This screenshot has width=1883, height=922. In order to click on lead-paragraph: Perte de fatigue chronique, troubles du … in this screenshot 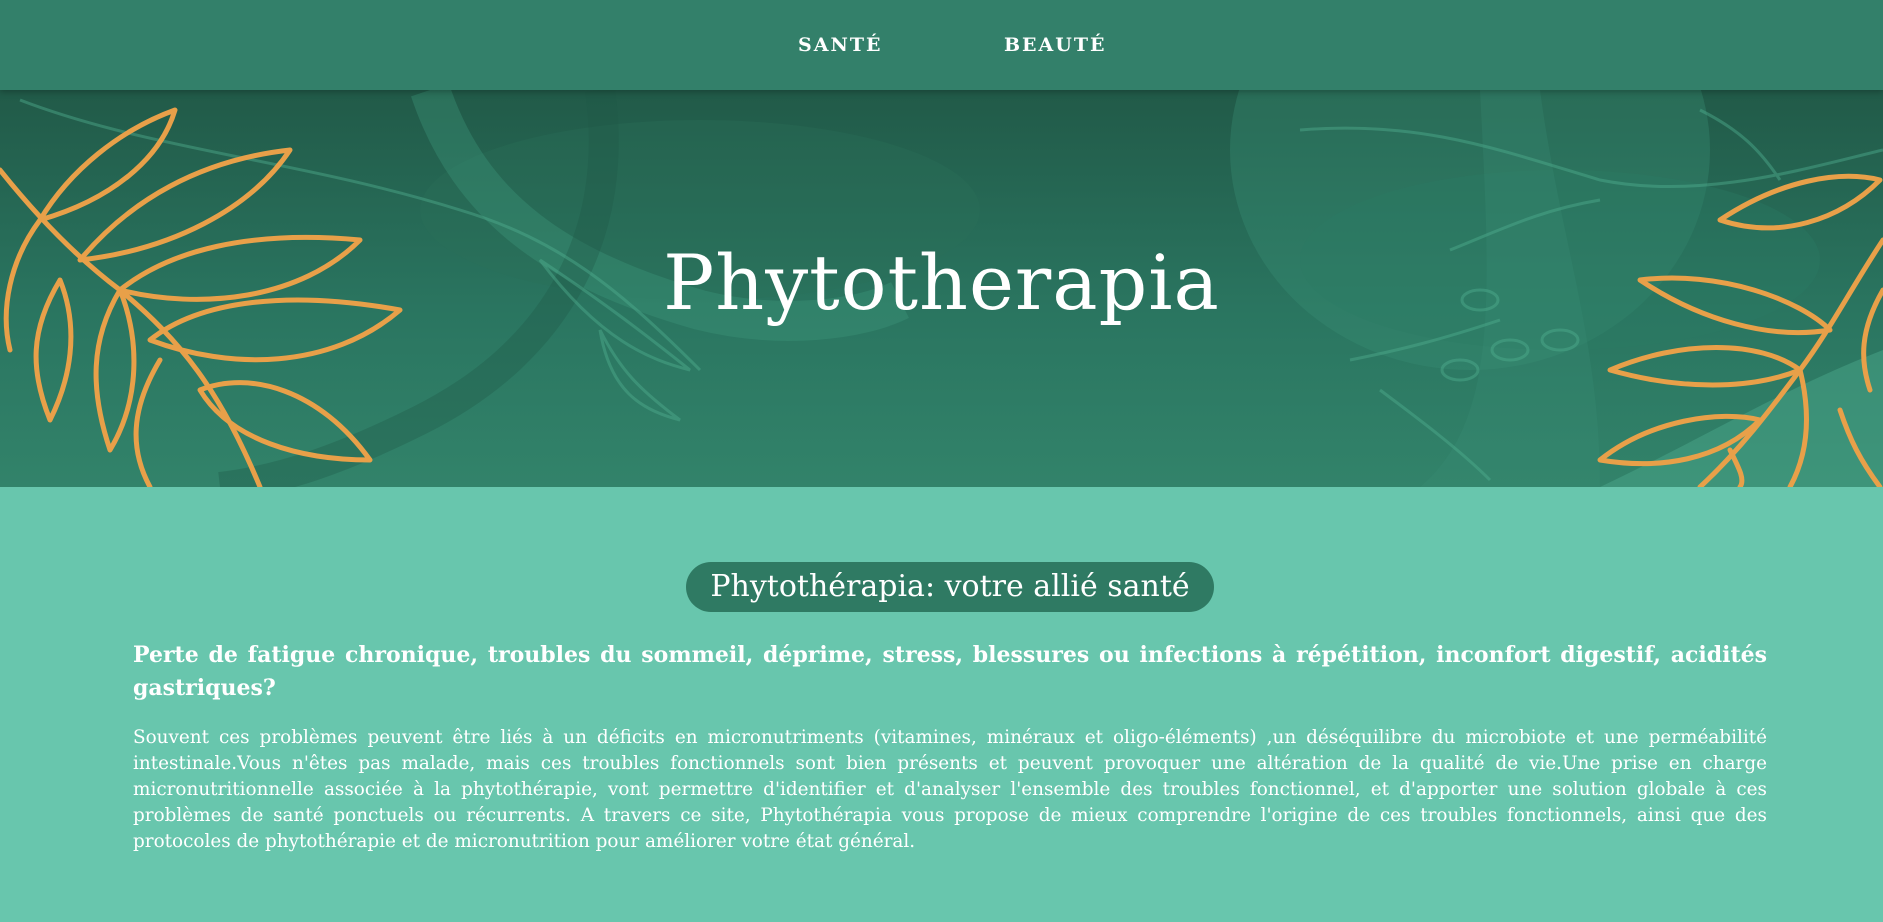, I will do `click(950, 671)`.